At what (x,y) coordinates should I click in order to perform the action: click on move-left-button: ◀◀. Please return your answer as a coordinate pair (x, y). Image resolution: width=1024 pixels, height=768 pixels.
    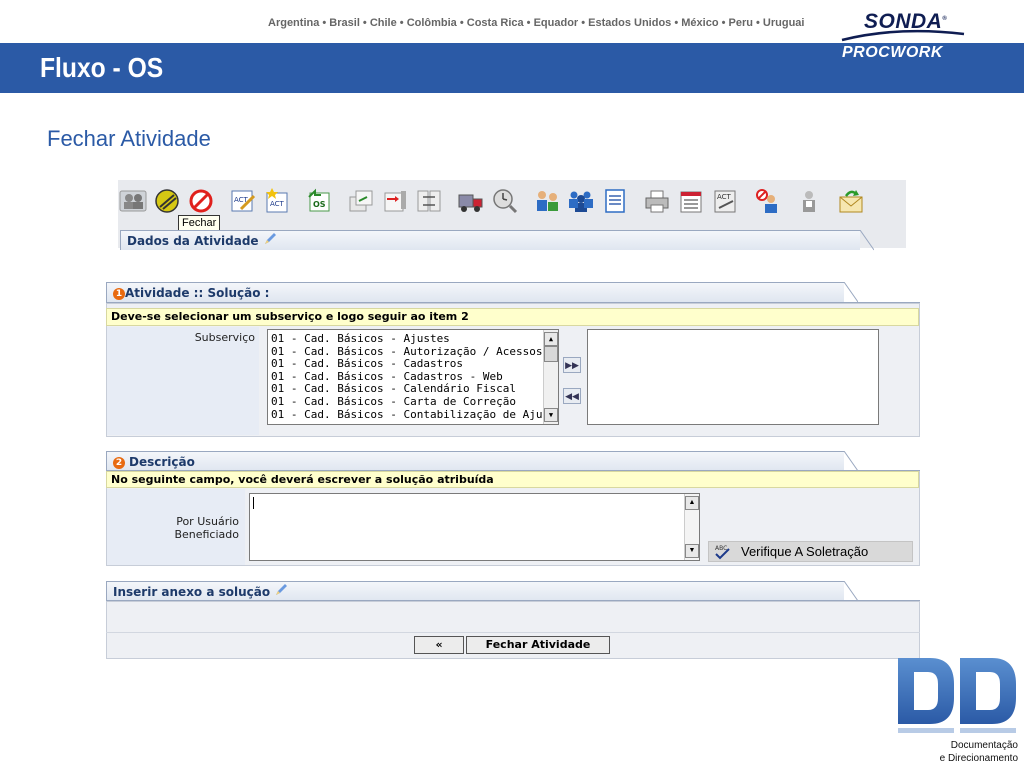
    Looking at the image, I should click on (572, 396).